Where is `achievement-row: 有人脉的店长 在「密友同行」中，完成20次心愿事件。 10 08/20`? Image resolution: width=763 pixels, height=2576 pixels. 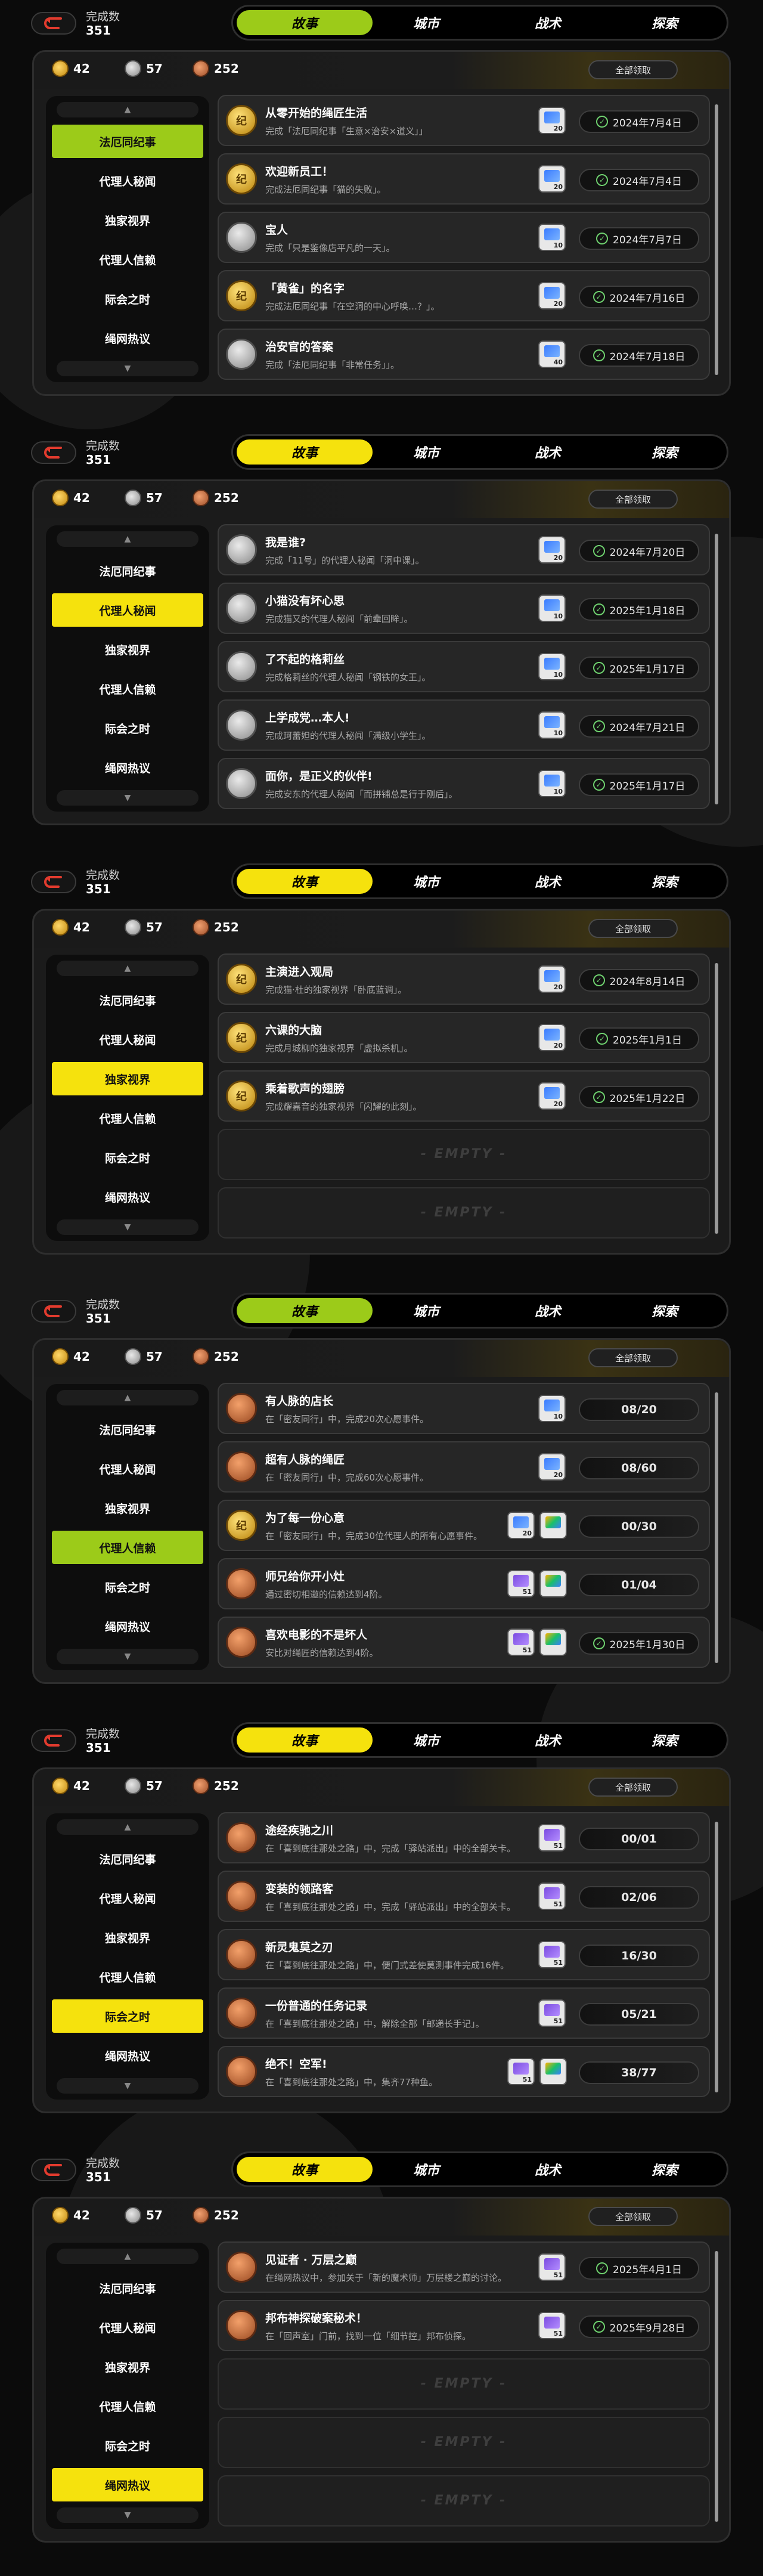
achievement-row: 有人脉的店长 在「密友同行」中，完成20次心愿事件。 10 08/20 is located at coordinates (464, 1409).